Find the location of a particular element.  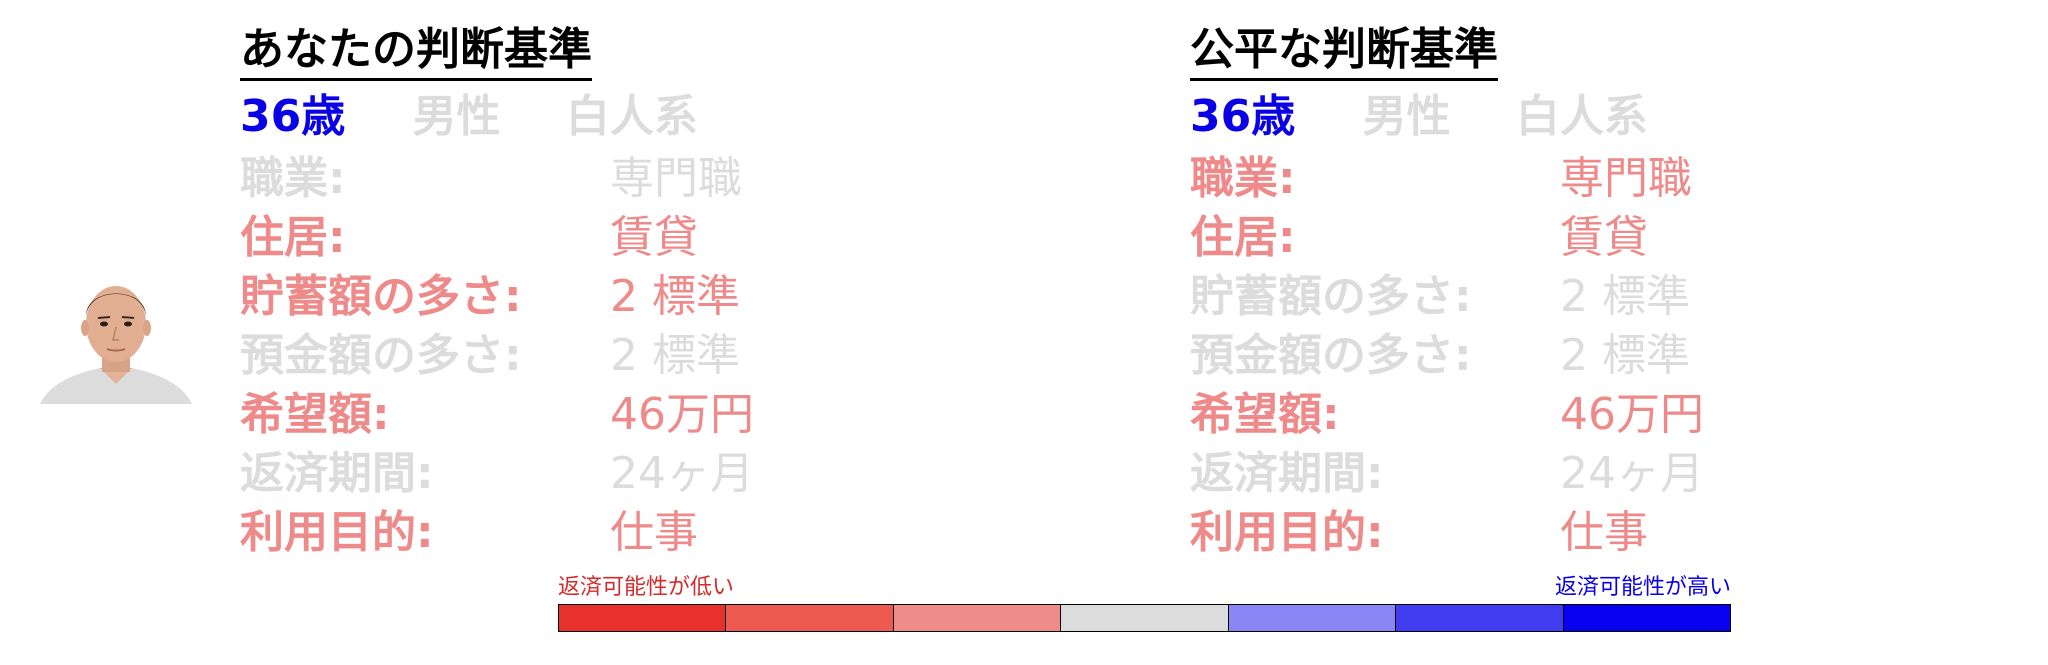

scale-high-label: 返済可能性が高い is located at coordinates (1642, 587).